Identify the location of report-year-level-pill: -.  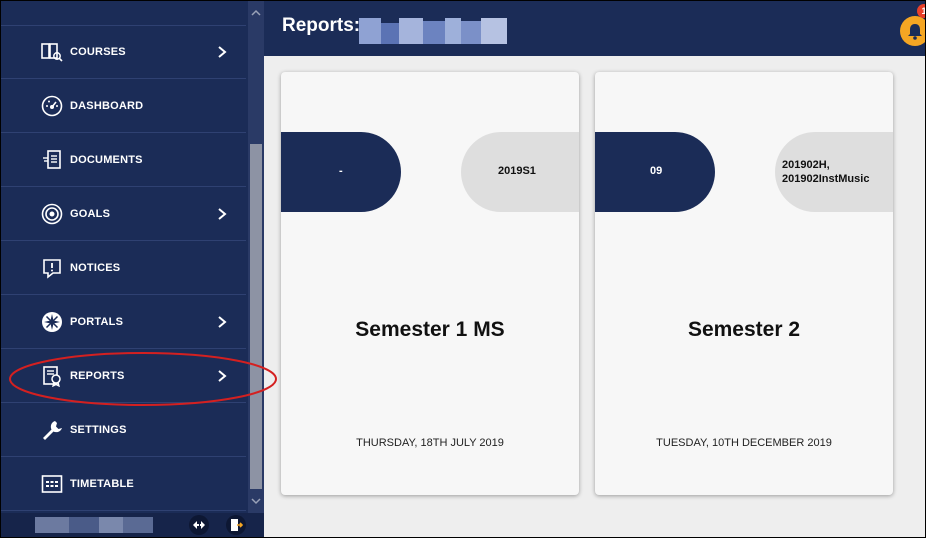
(341, 172).